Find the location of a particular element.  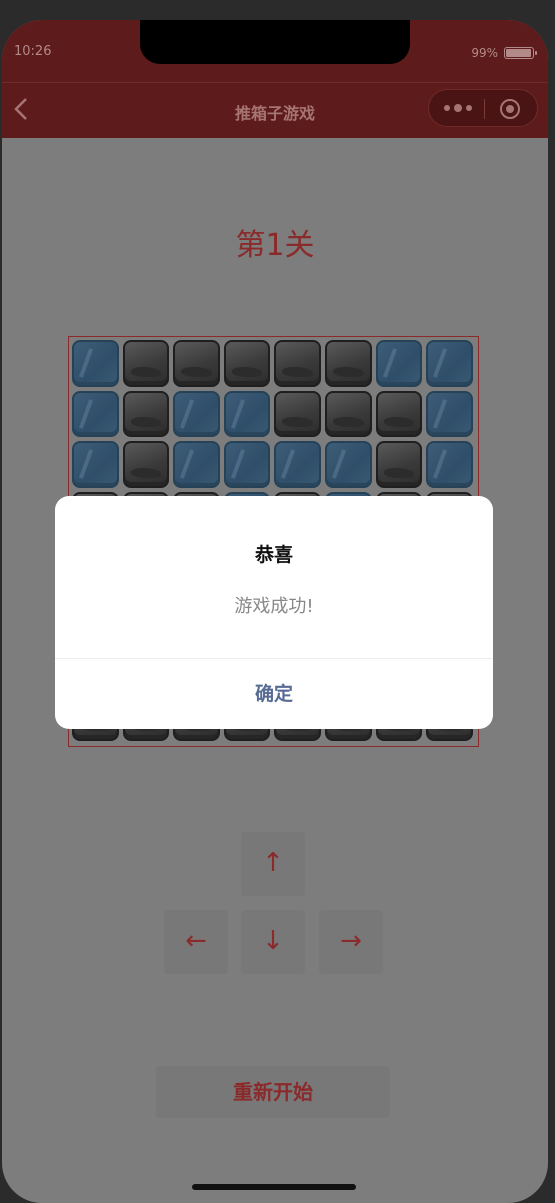

home-indicator is located at coordinates (274, 1187).